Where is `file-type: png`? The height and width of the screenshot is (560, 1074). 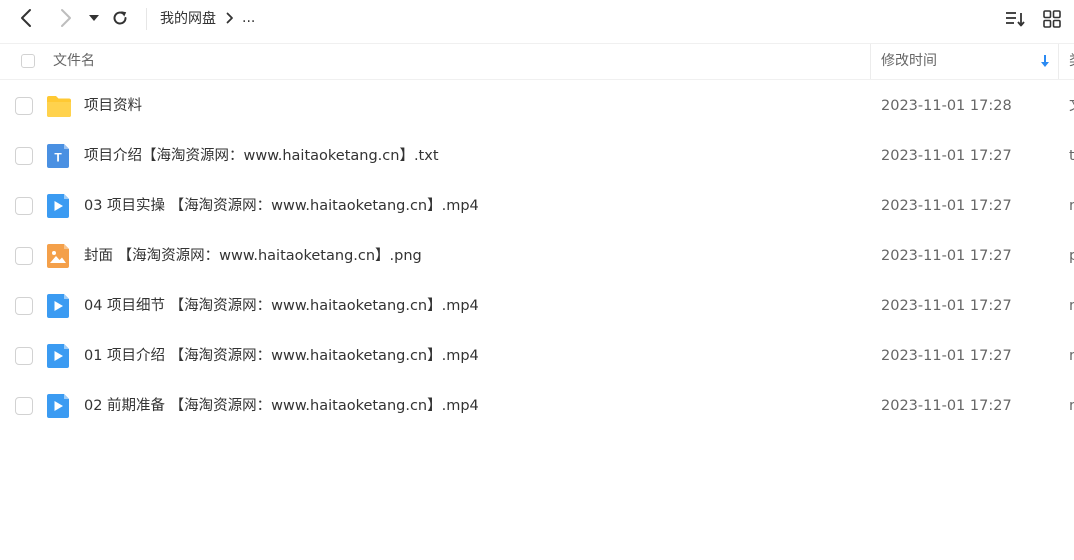
file-type: png is located at coordinates (1071, 256).